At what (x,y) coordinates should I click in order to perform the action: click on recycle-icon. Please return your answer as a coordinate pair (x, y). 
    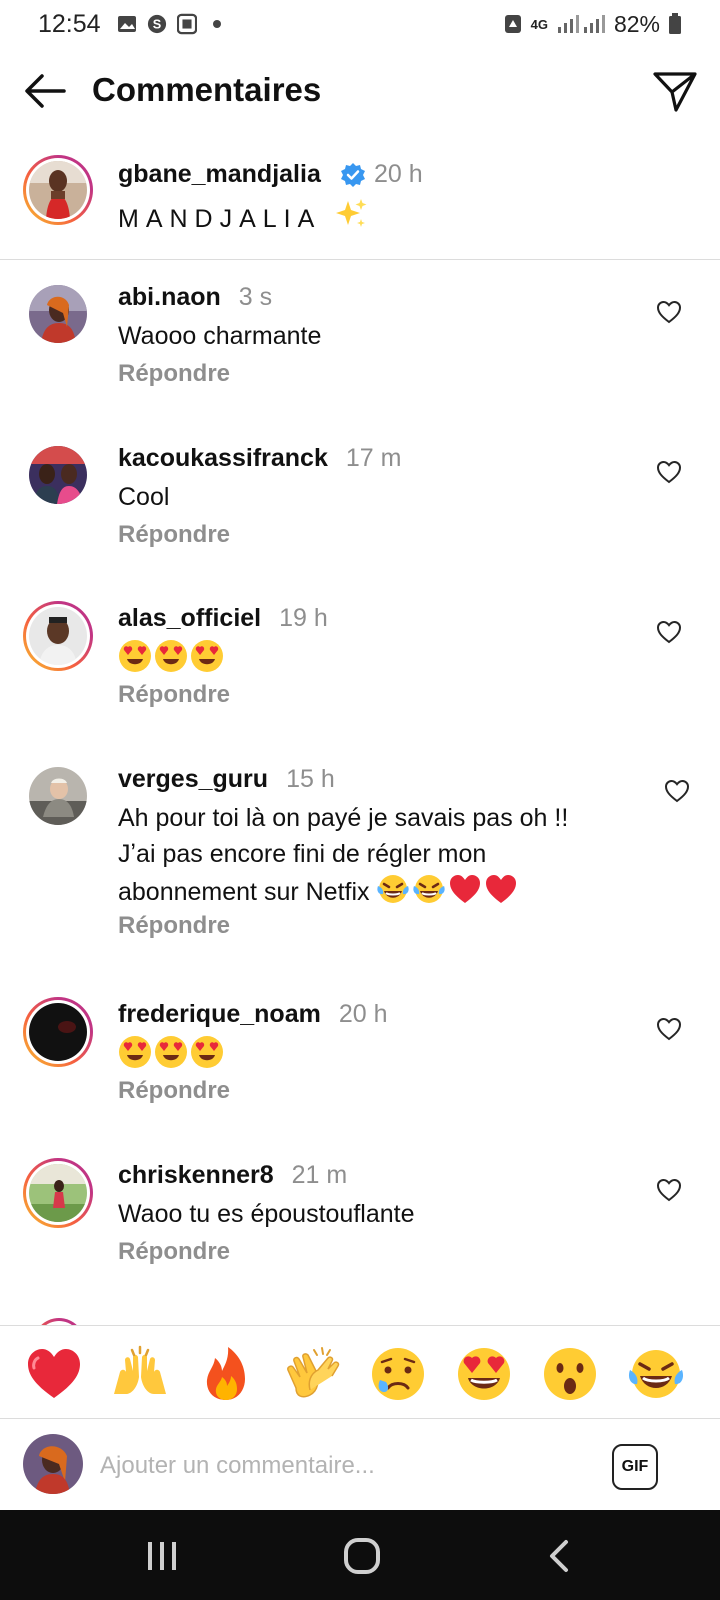
    Looking at the image, I should click on (513, 24).